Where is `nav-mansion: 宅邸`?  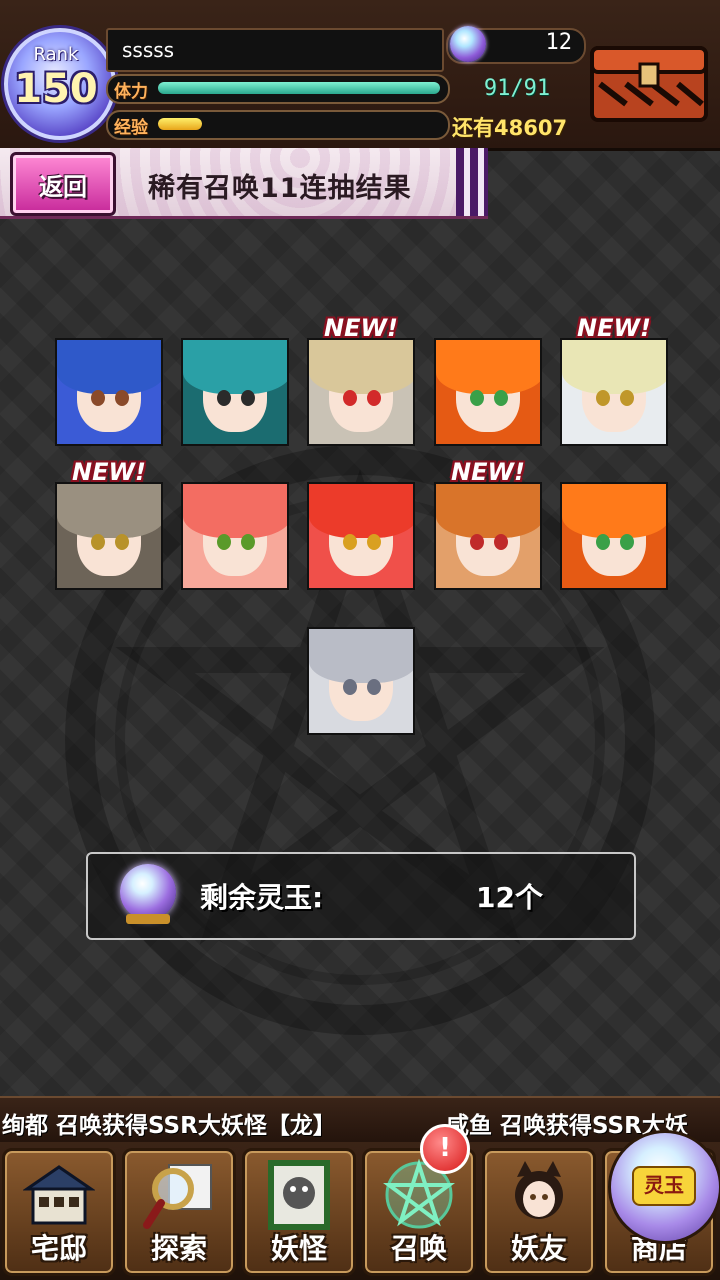 nav-mansion: 宅邸 is located at coordinates (59, 1212).